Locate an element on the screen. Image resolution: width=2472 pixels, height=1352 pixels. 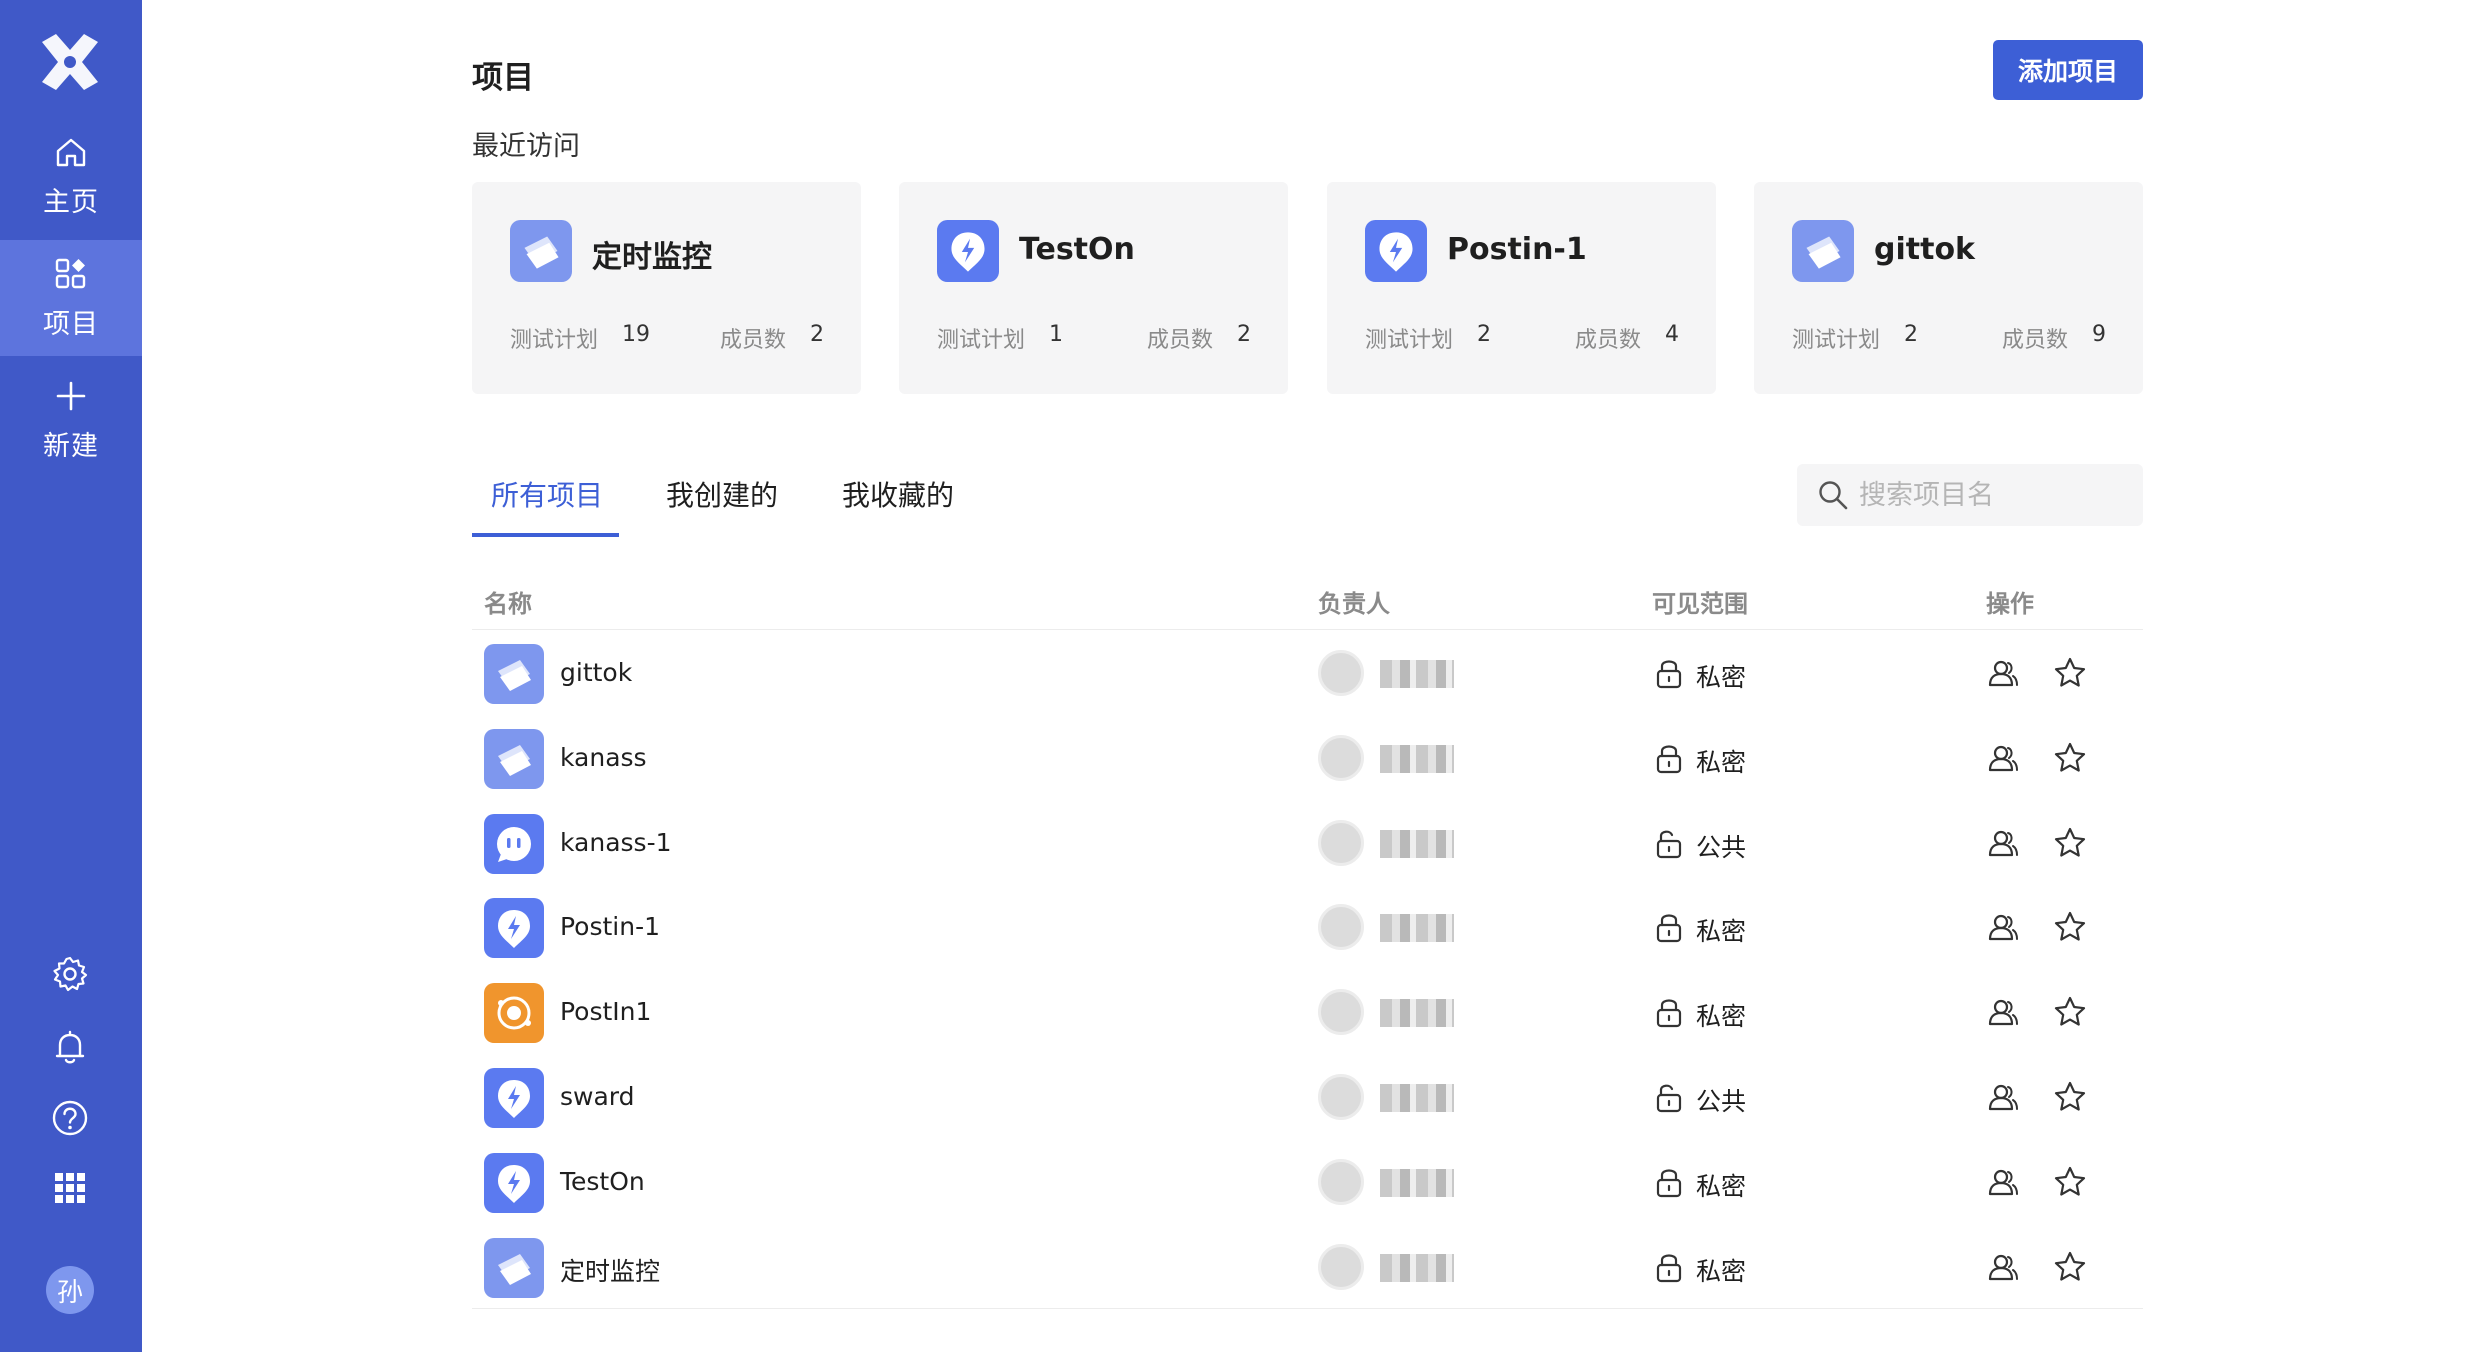
search-input is located at coordinates (1999, 495).